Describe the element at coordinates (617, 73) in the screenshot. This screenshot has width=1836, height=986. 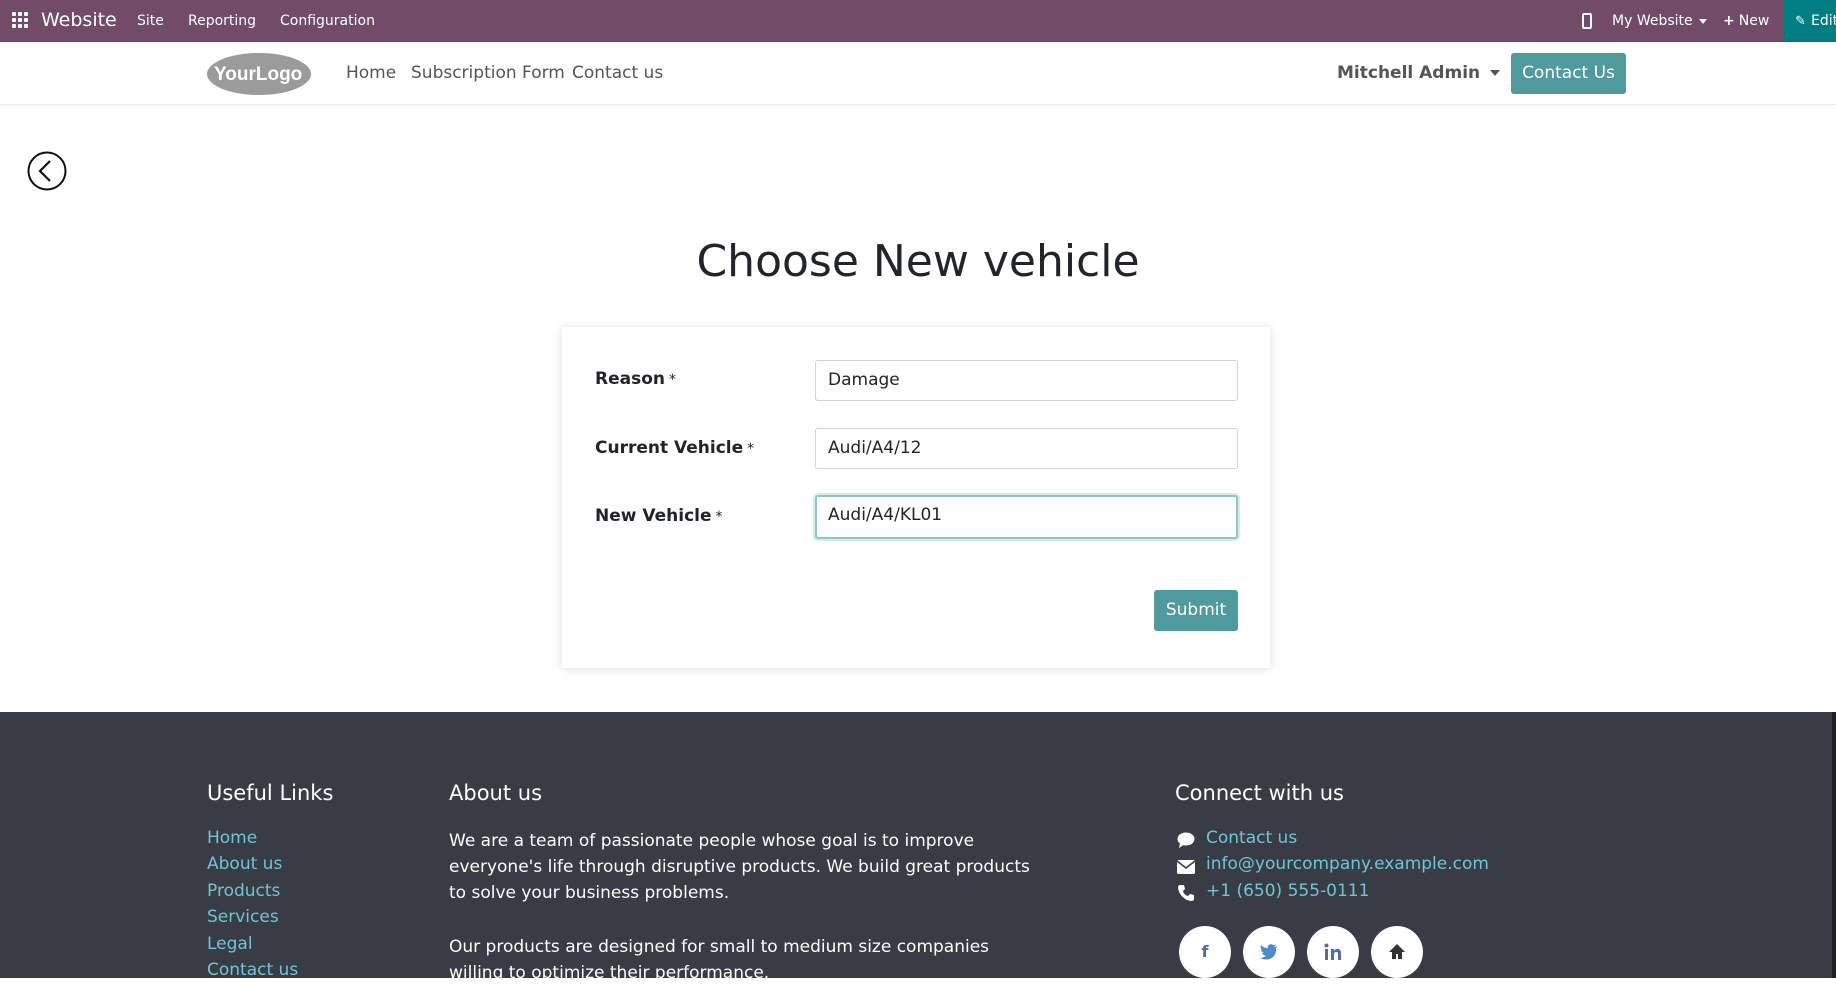
I see `nav-contact-us: Contact us` at that location.